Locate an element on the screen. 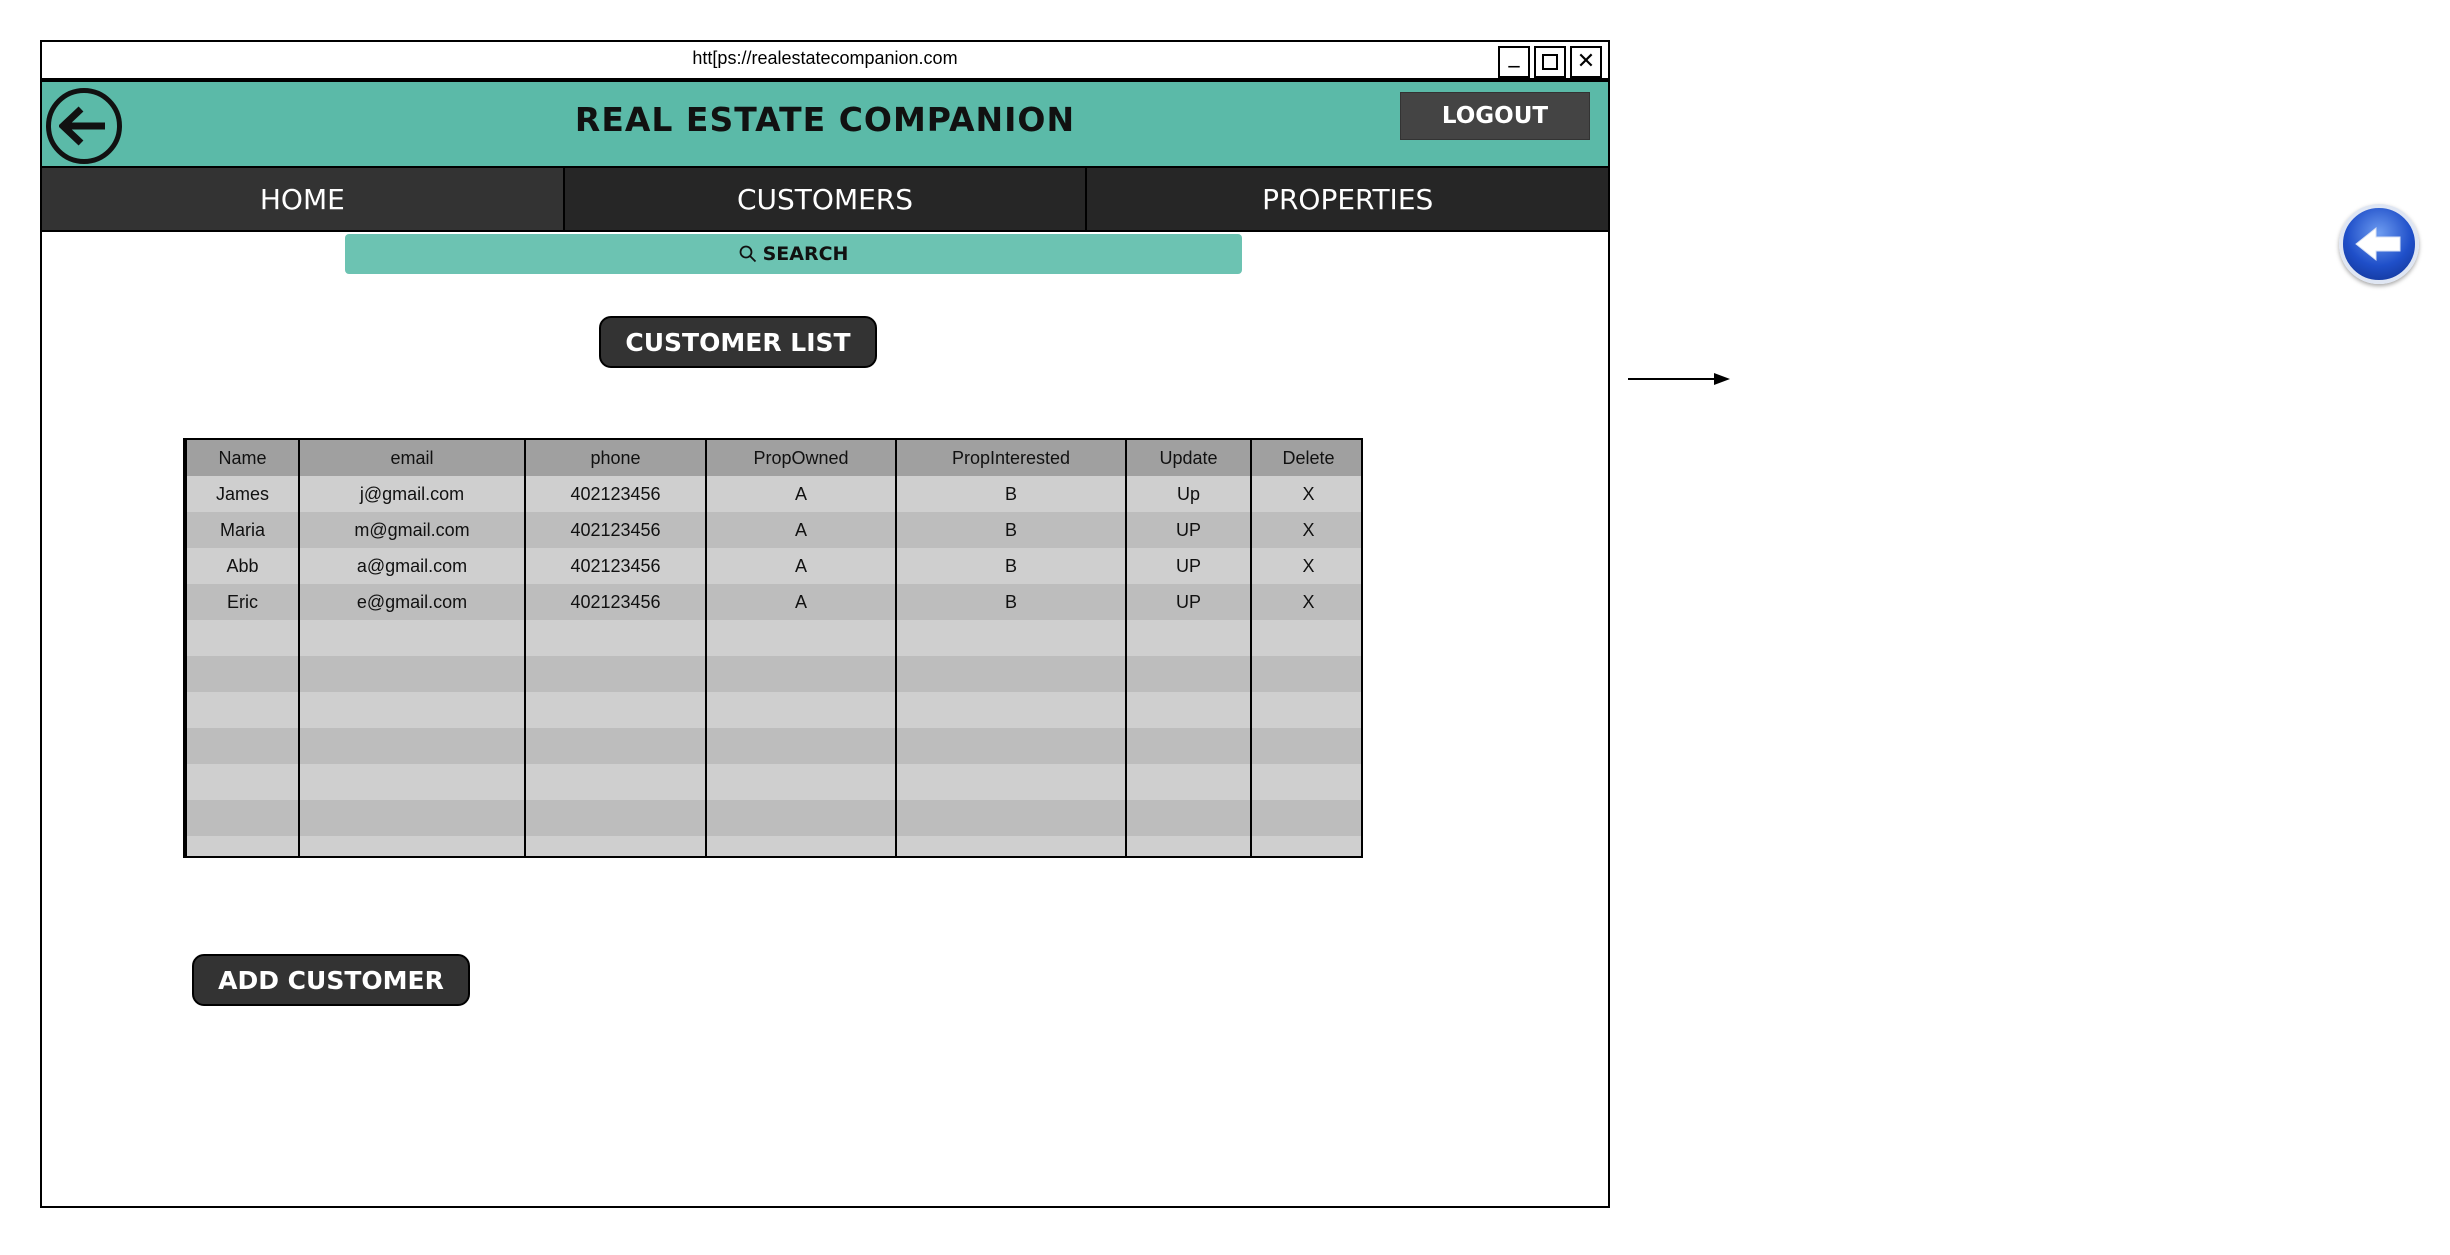 This screenshot has height=1255, width=2450. app-header: REAL ESTATE COMPANION LOGOUT is located at coordinates (825, 125).